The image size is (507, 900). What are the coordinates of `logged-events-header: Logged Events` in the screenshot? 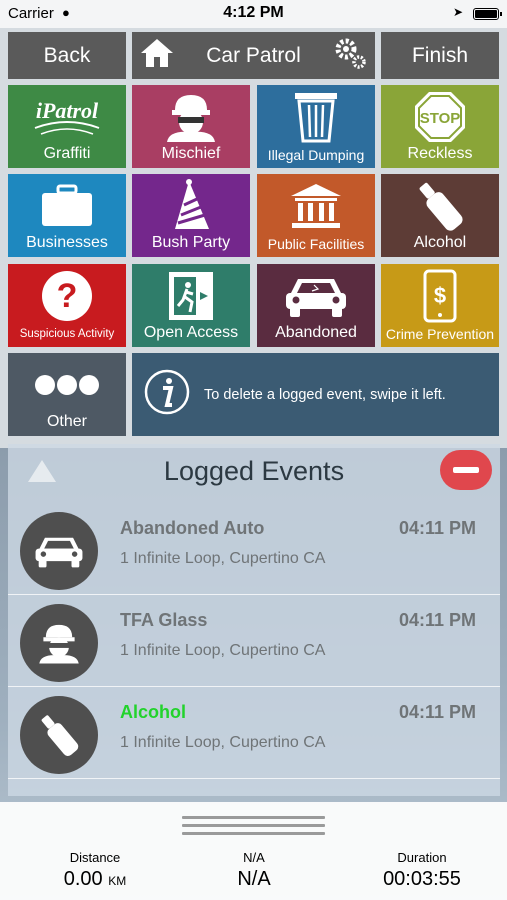 It's located at (254, 473).